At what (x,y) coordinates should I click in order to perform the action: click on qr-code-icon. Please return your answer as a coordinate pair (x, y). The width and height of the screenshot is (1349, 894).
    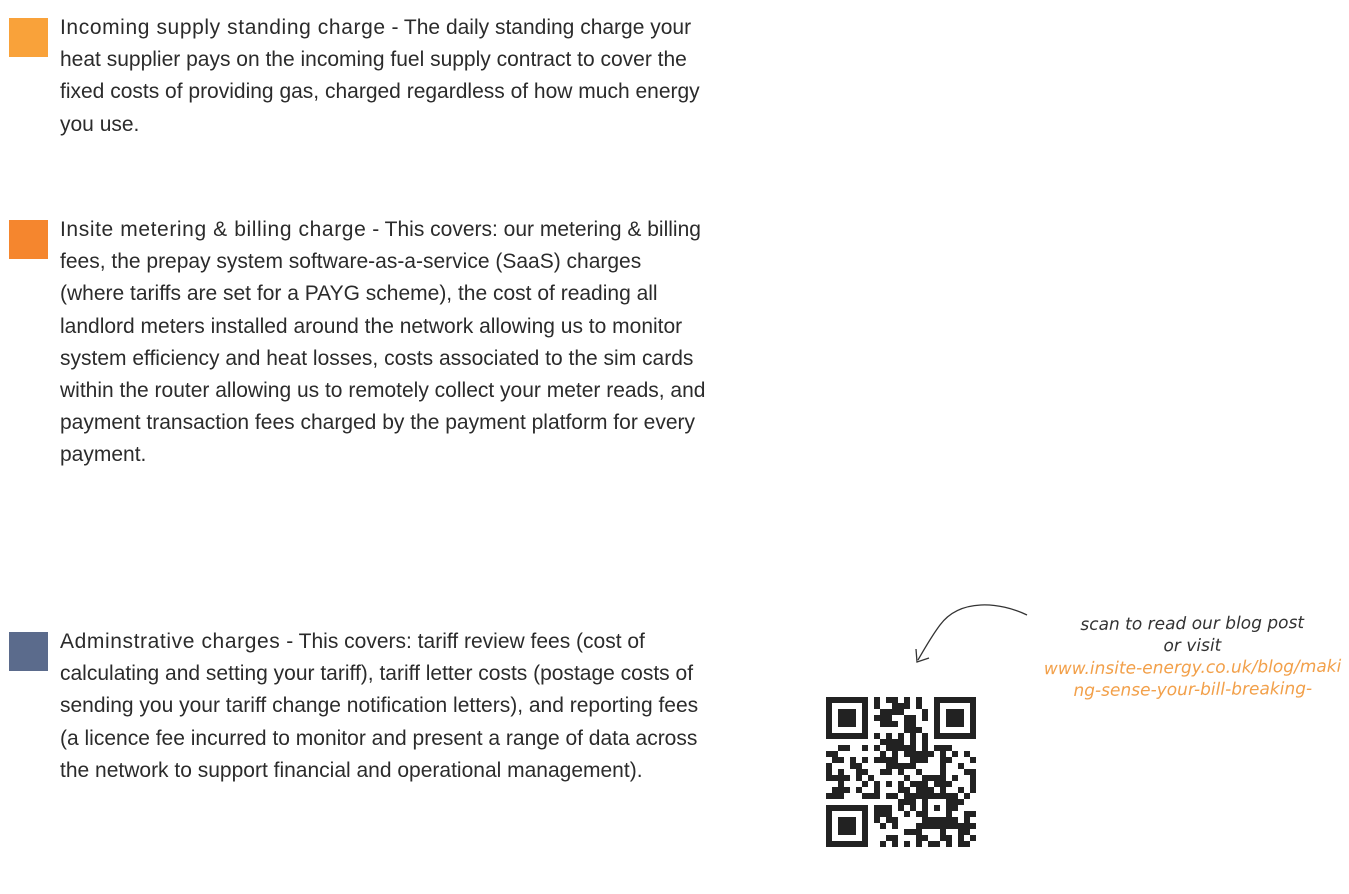
    Looking at the image, I should click on (901, 772).